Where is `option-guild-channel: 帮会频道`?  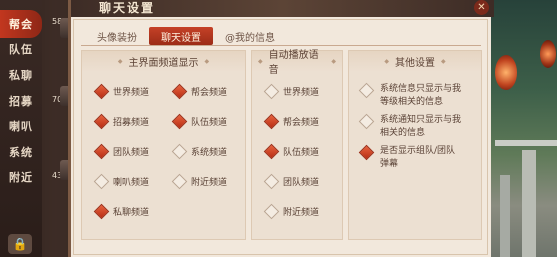 option-guild-channel: 帮会频道 is located at coordinates (199, 91).